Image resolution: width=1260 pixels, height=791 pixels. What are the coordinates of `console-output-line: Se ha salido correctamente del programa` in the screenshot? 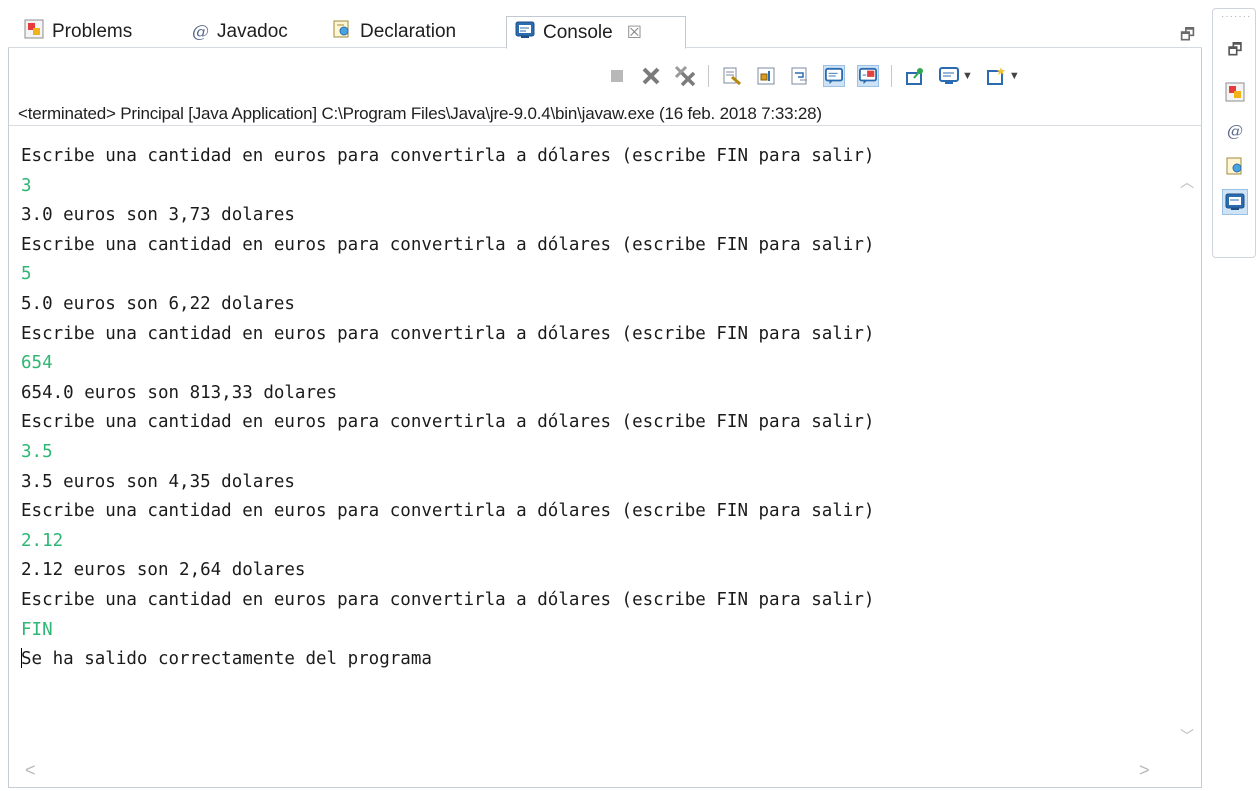 It's located at (226, 659).